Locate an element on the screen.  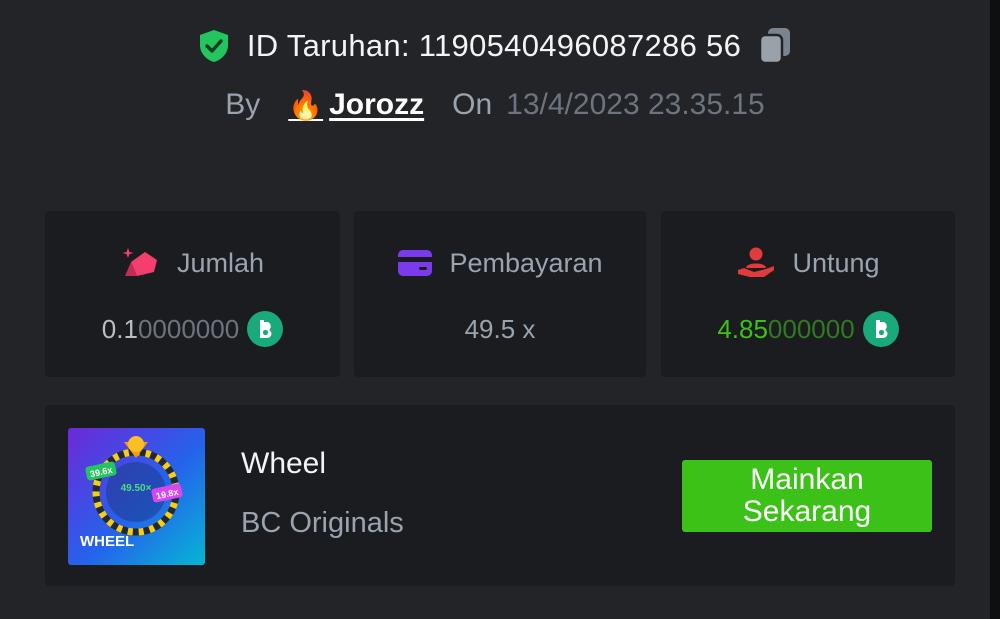
thumb-title: WHEEL is located at coordinates (107, 541).